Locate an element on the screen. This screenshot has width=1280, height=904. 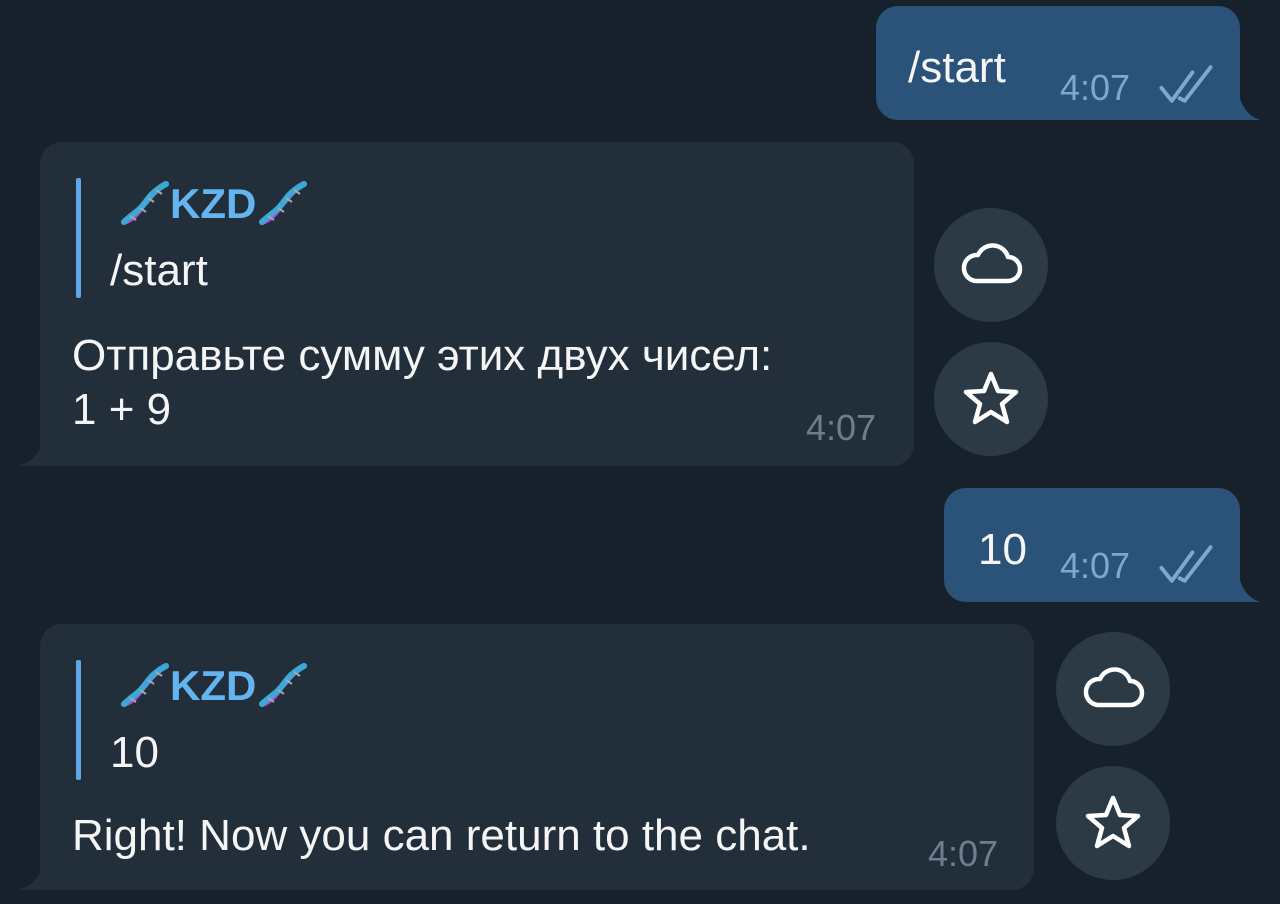
message-text: Right! Now you can return to the chat. is located at coordinates (441, 835).